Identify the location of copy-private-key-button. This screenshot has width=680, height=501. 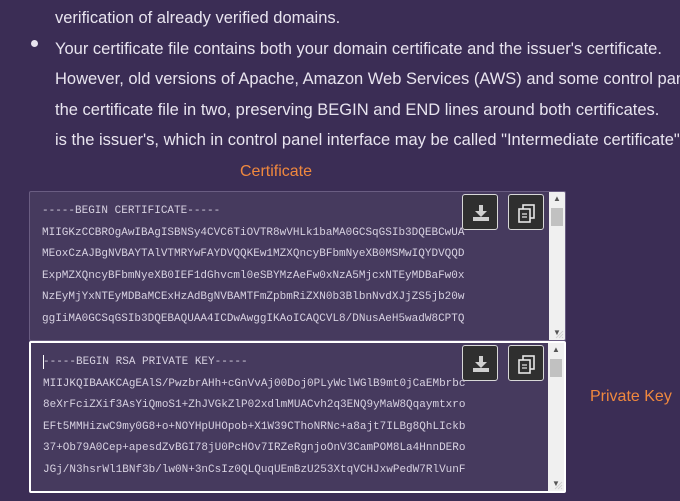
(526, 363).